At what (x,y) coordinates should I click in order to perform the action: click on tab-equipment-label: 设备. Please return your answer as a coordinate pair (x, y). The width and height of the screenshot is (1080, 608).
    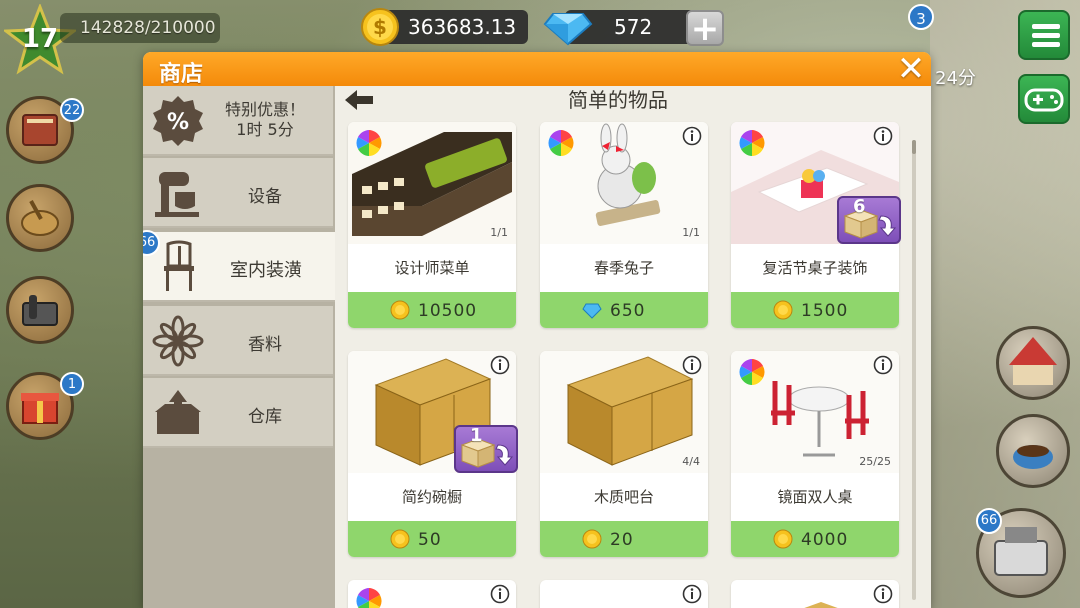
    Looking at the image, I should click on (265, 197).